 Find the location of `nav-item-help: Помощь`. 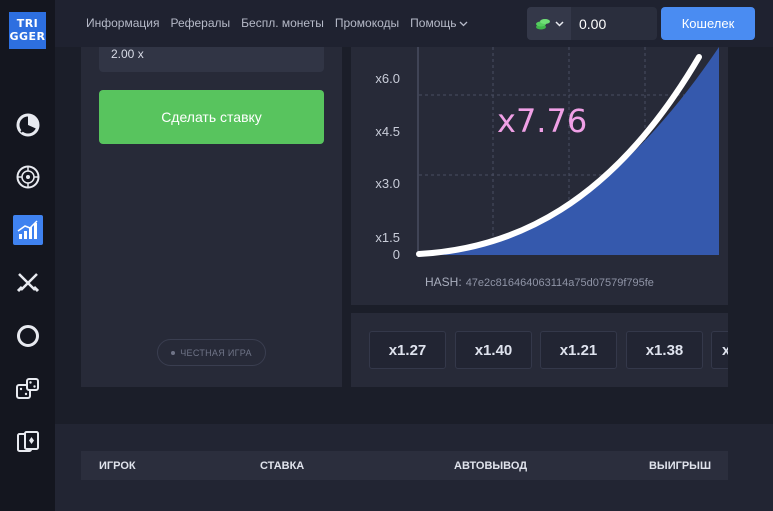

nav-item-help: Помощь is located at coordinates (438, 23).